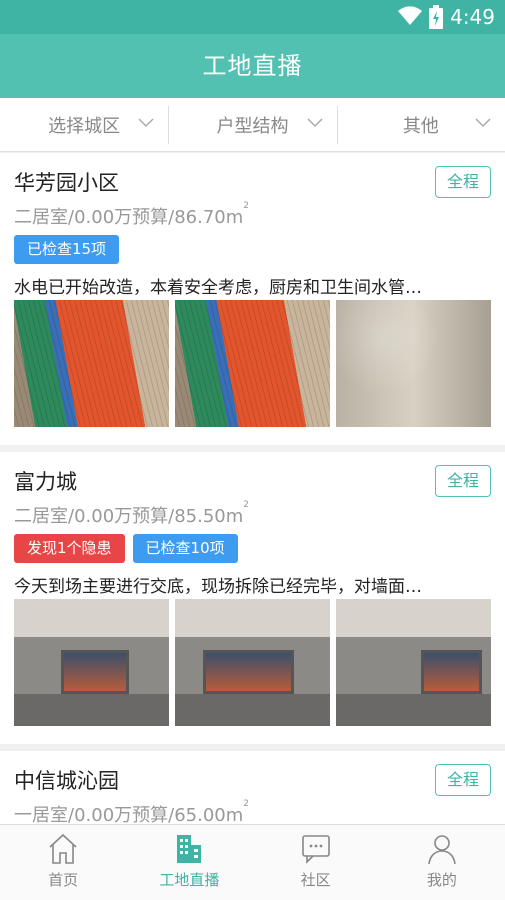  I want to click on tab-home: 首页, so click(63, 862).